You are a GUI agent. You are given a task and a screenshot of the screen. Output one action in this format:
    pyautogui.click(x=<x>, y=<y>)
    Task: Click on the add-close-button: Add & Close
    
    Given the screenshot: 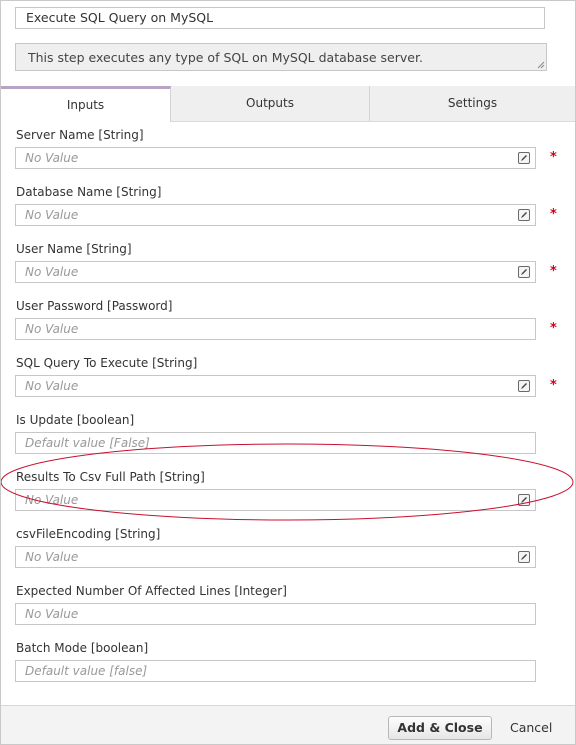 What is the action you would take?
    pyautogui.click(x=440, y=728)
    